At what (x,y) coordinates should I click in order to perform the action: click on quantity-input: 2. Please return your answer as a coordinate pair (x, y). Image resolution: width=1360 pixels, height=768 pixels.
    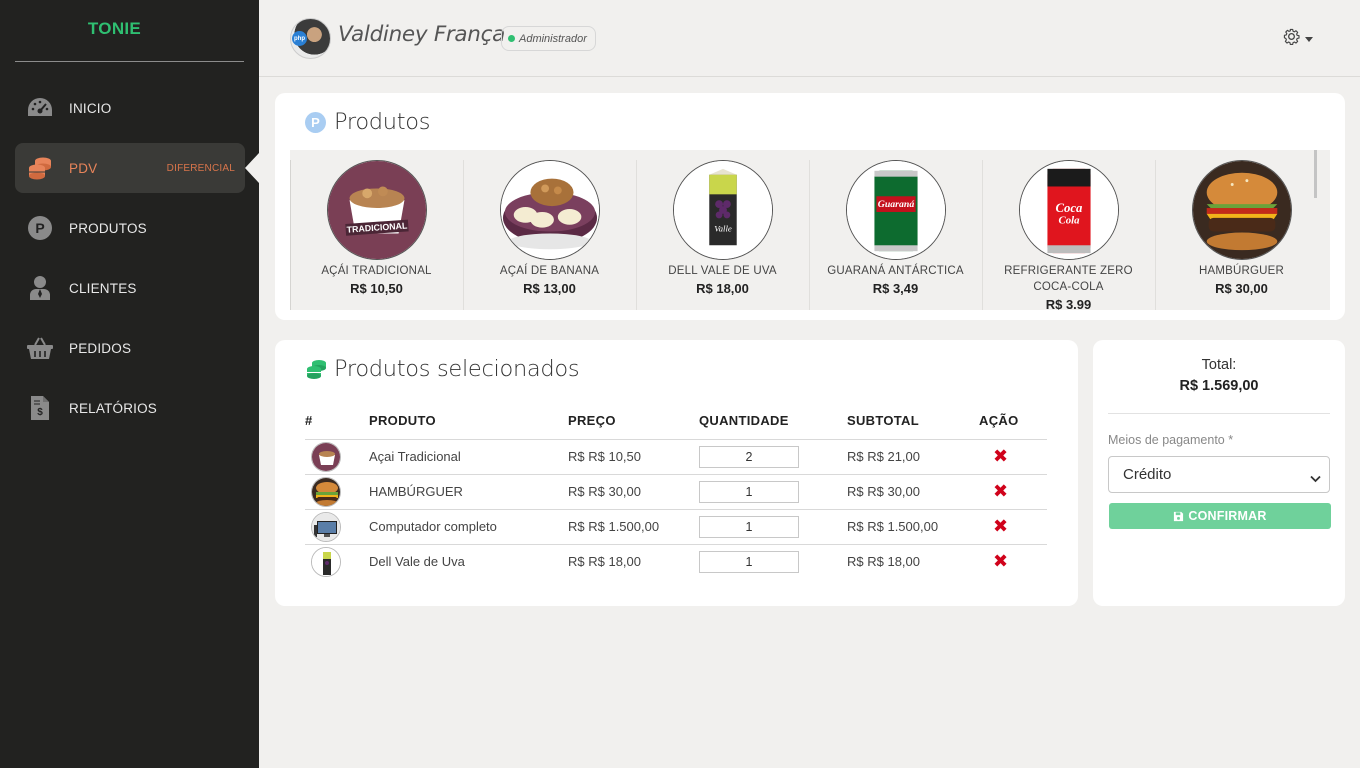
    Looking at the image, I should click on (749, 456).